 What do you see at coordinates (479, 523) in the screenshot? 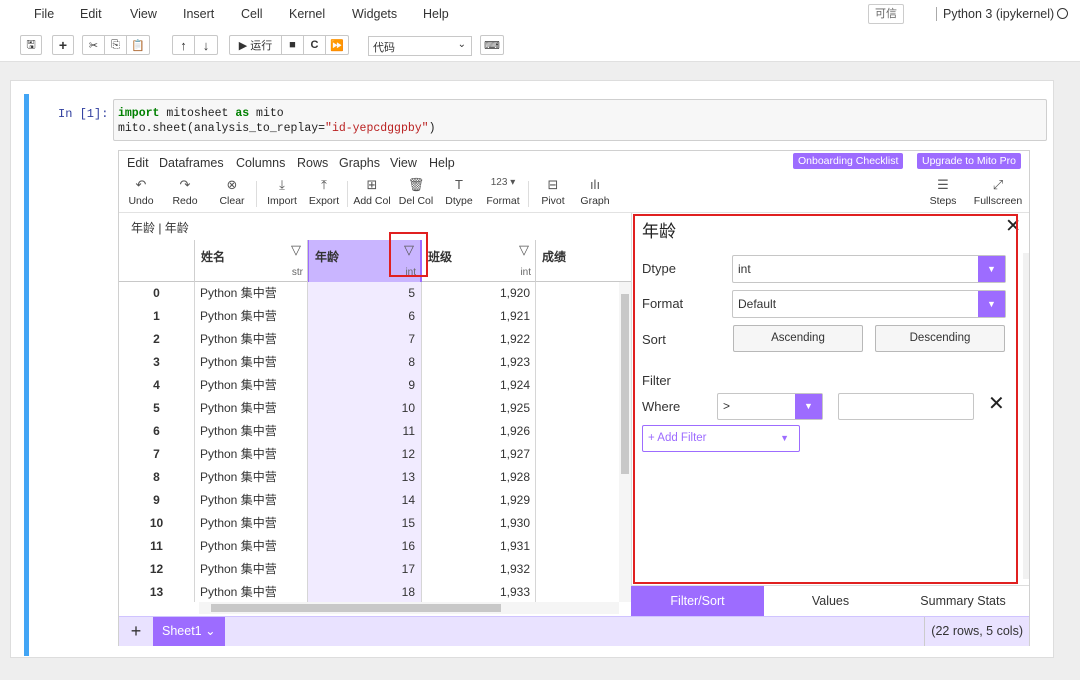
I see `class-cell: 1,930` at bounding box center [479, 523].